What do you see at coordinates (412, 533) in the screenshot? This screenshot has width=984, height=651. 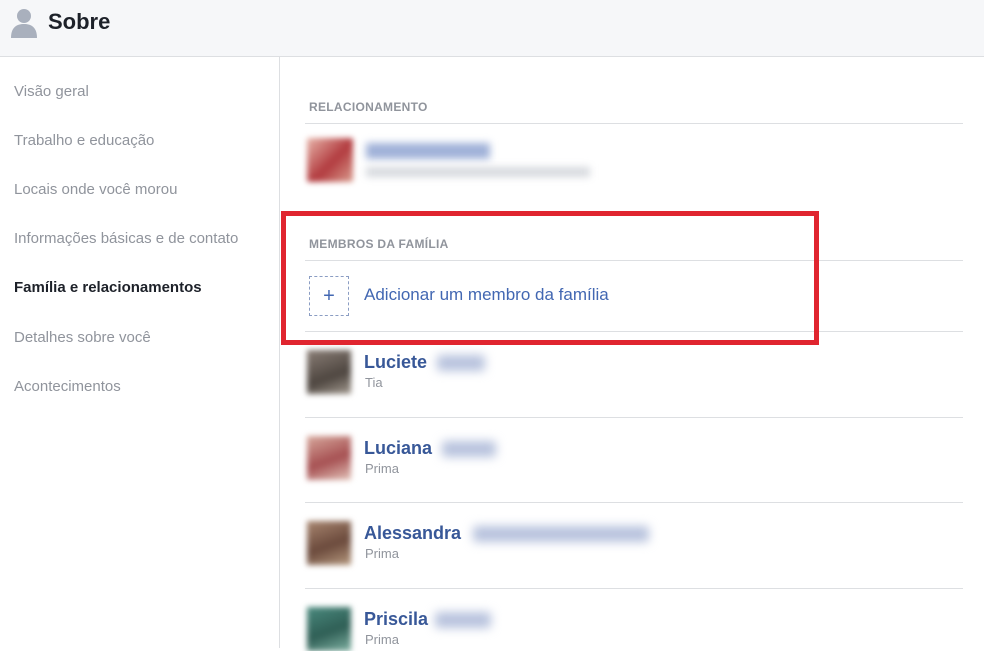 I see `member-name: Alessandra` at bounding box center [412, 533].